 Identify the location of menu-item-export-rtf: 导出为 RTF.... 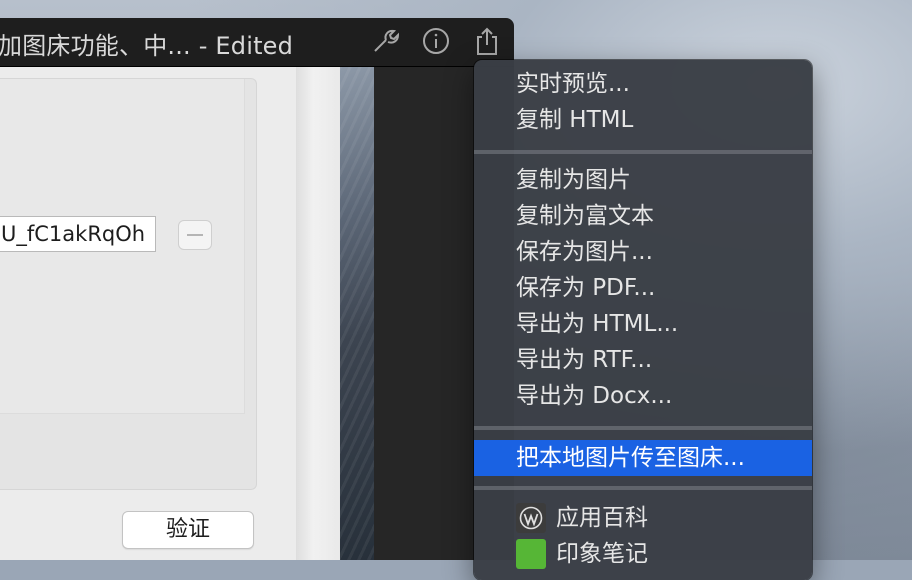
(643, 360).